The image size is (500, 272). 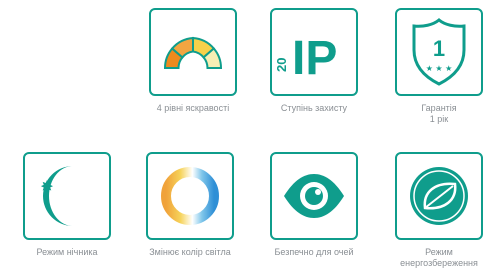 What do you see at coordinates (314, 58) in the screenshot?
I see `ip-label: IP` at bounding box center [314, 58].